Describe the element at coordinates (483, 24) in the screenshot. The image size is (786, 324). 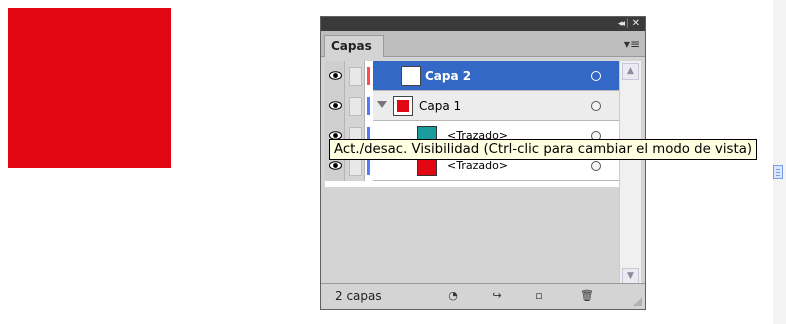
I see `panel-title-bar: ◂◂ | ✕` at that location.